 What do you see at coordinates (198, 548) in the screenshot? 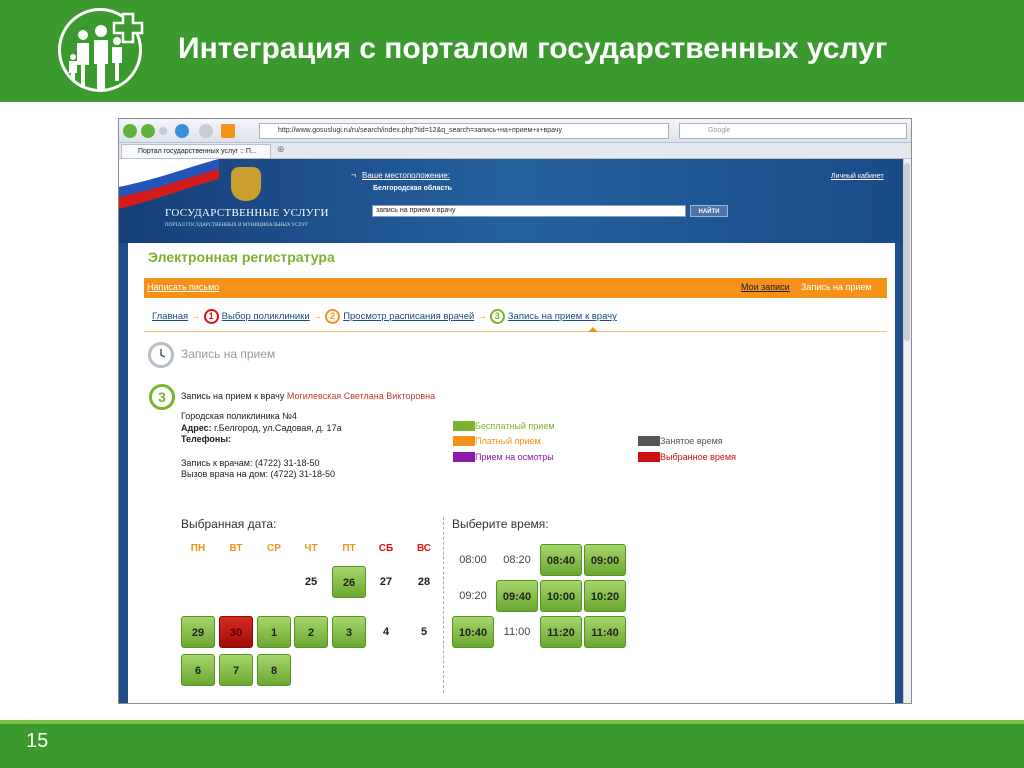
I see `weekday-mon: ПН` at bounding box center [198, 548].